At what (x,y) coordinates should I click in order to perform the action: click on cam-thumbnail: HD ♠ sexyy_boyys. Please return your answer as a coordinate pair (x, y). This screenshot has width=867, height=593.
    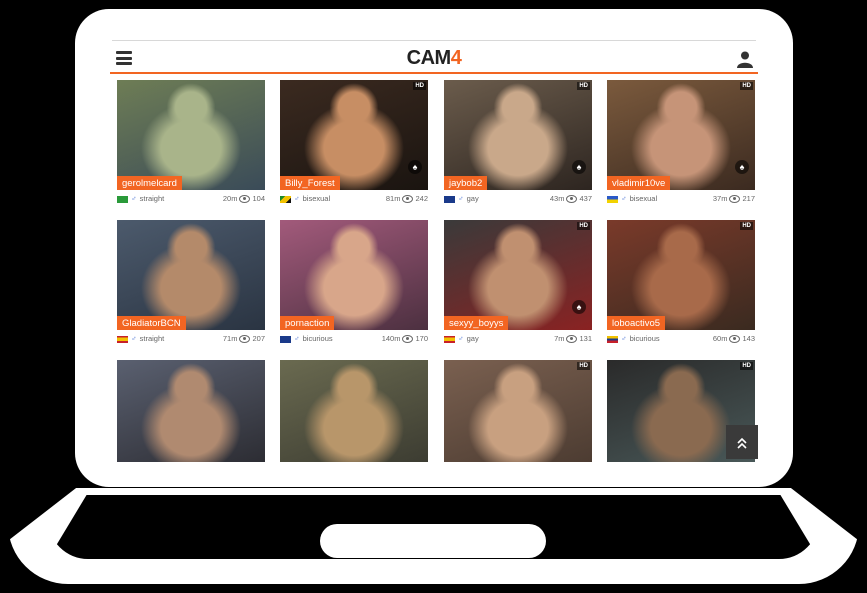
    Looking at the image, I should click on (518, 275).